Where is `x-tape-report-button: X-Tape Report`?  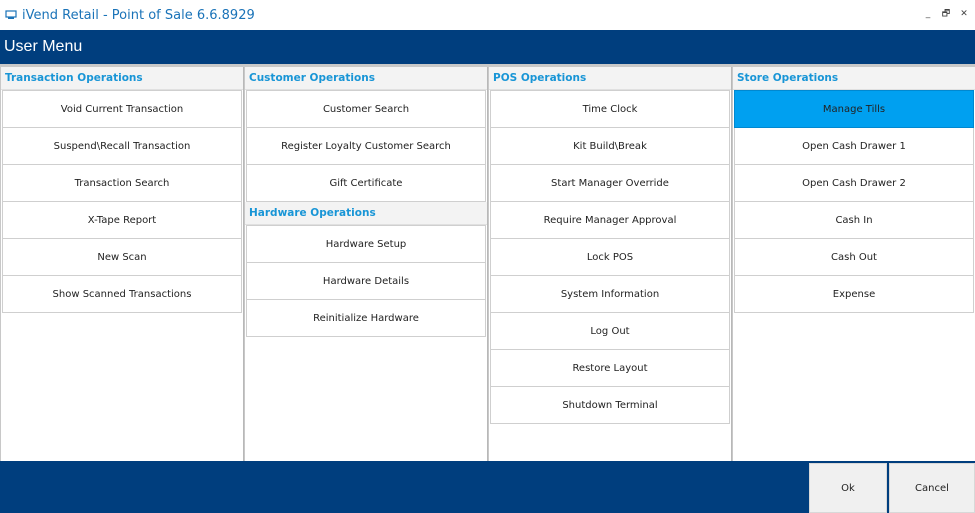 x-tape-report-button: X-Tape Report is located at coordinates (122, 220).